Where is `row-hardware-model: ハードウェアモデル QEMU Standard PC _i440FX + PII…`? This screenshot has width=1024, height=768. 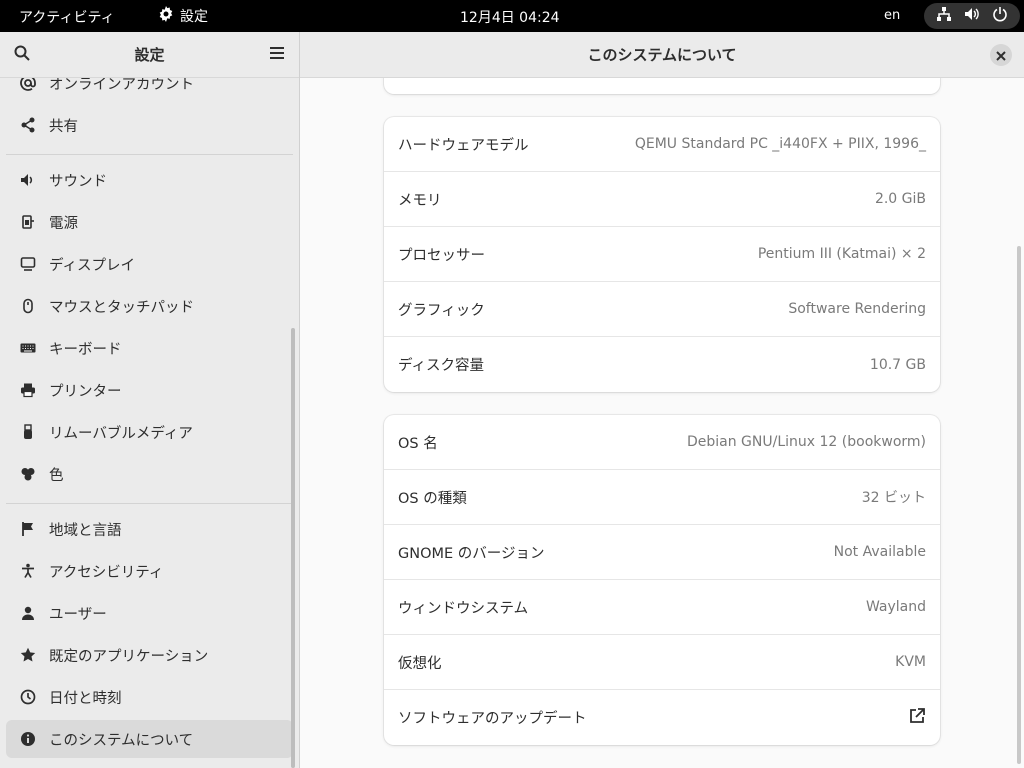 row-hardware-model: ハードウェアモデル QEMU Standard PC _i440FX + PII… is located at coordinates (662, 144).